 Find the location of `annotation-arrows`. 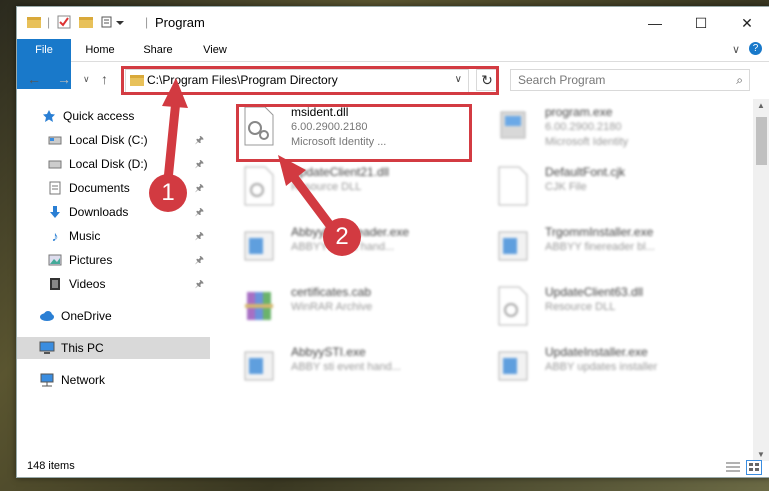

annotation-arrows is located at coordinates (251, 157).